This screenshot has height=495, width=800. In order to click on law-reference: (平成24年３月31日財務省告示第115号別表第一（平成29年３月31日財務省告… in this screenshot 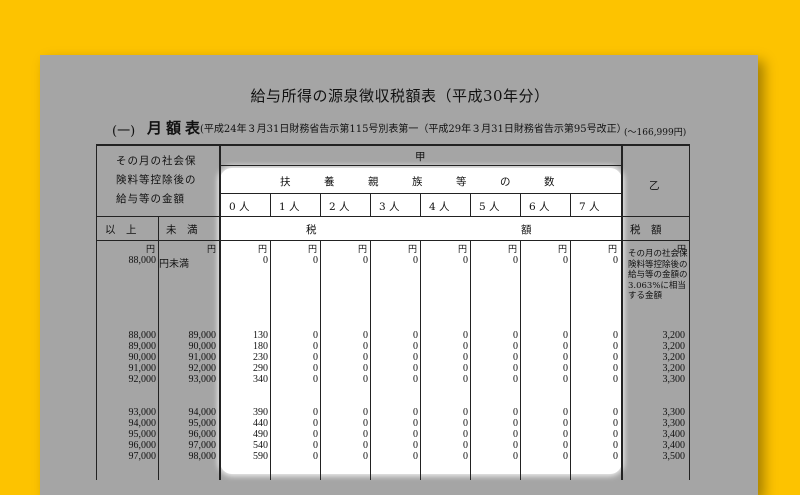, I will do `click(413, 129)`.